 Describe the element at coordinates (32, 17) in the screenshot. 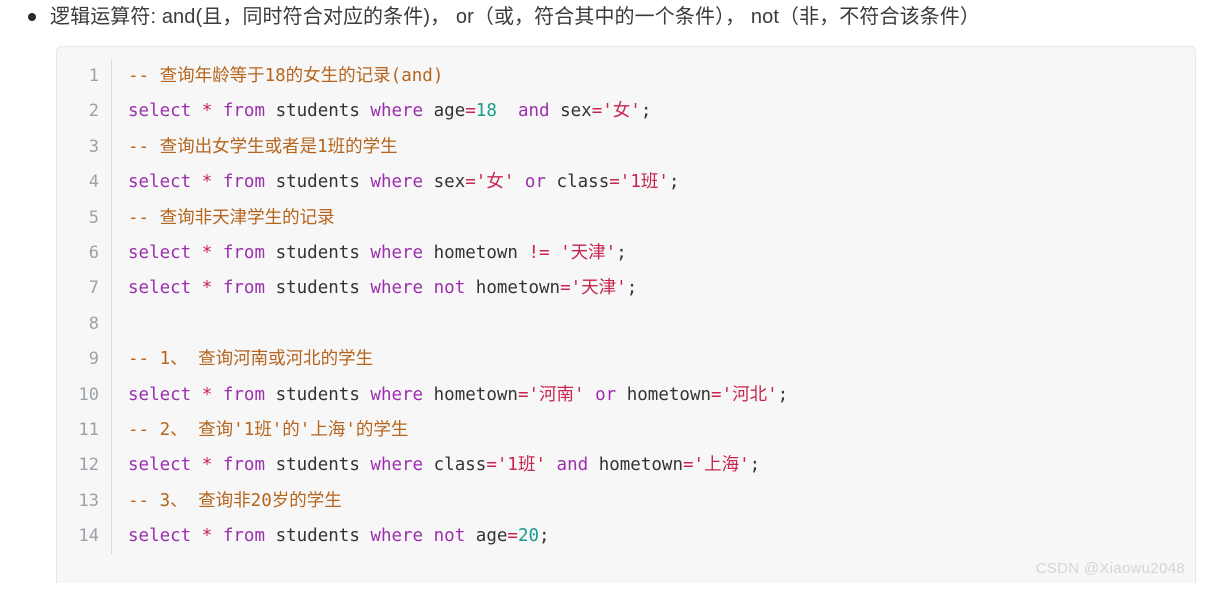

I see `bullet-dot-icon` at that location.